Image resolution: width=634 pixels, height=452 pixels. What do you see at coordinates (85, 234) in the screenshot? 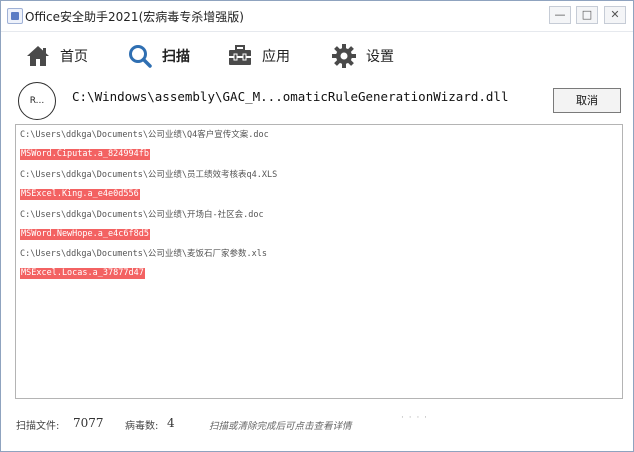
I see `threat-name: MSWord.NewHope.a_e4c6f8d5` at bounding box center [85, 234].